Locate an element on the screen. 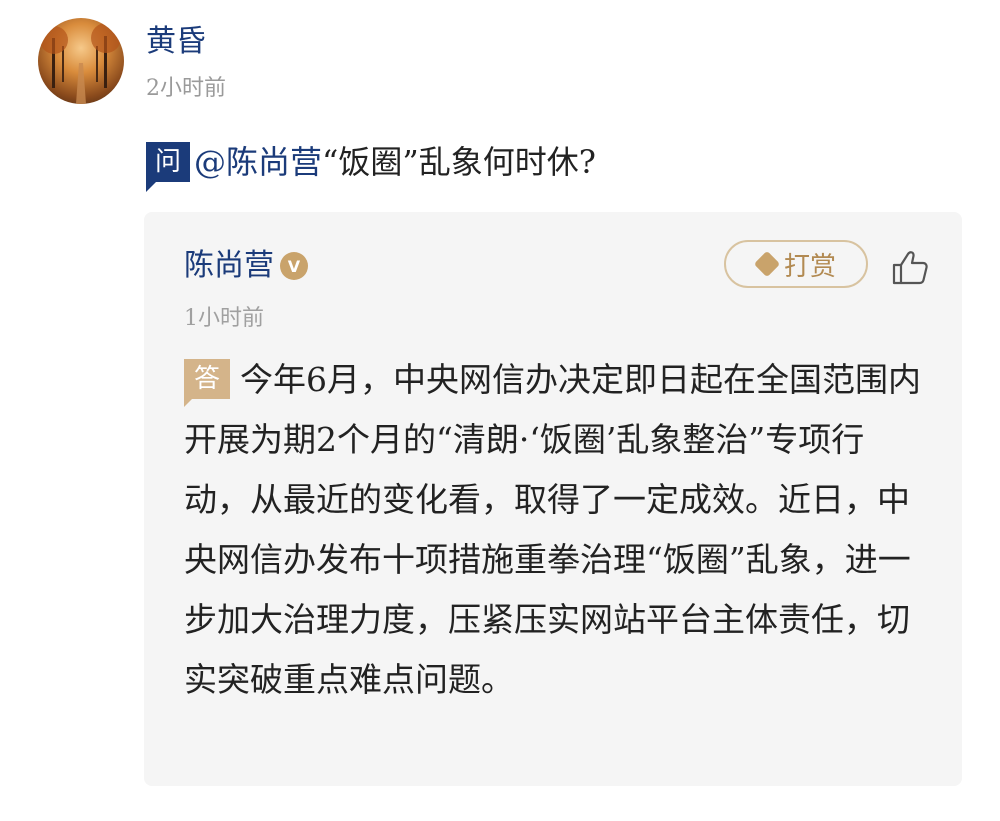 This screenshot has width=1000, height=821. thumbs-up-icon is located at coordinates (910, 268).